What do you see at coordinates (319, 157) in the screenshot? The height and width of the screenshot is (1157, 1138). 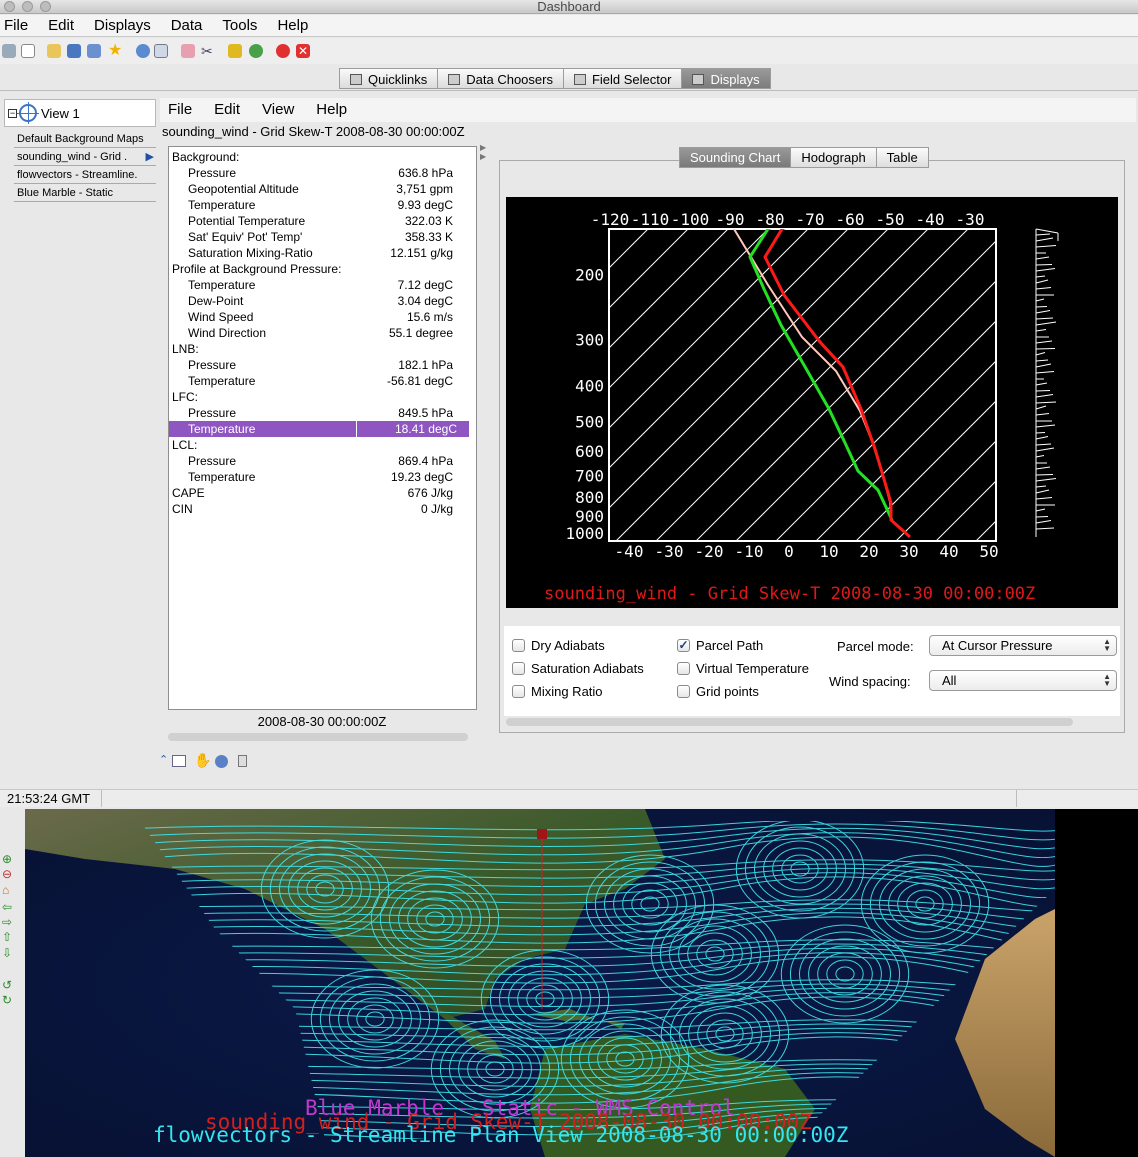 I see `info-row: Background:` at bounding box center [319, 157].